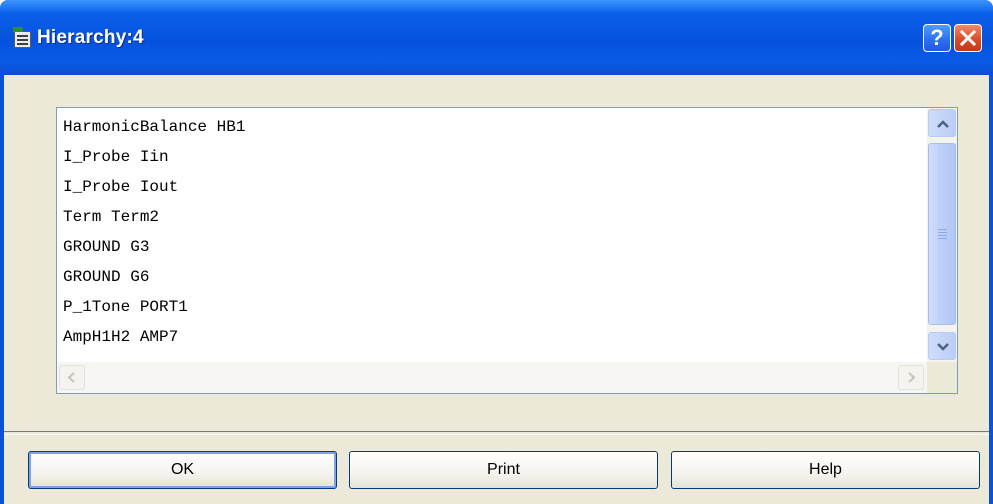 The height and width of the screenshot is (504, 993). I want to click on question-mark-icon: ?, so click(937, 37).